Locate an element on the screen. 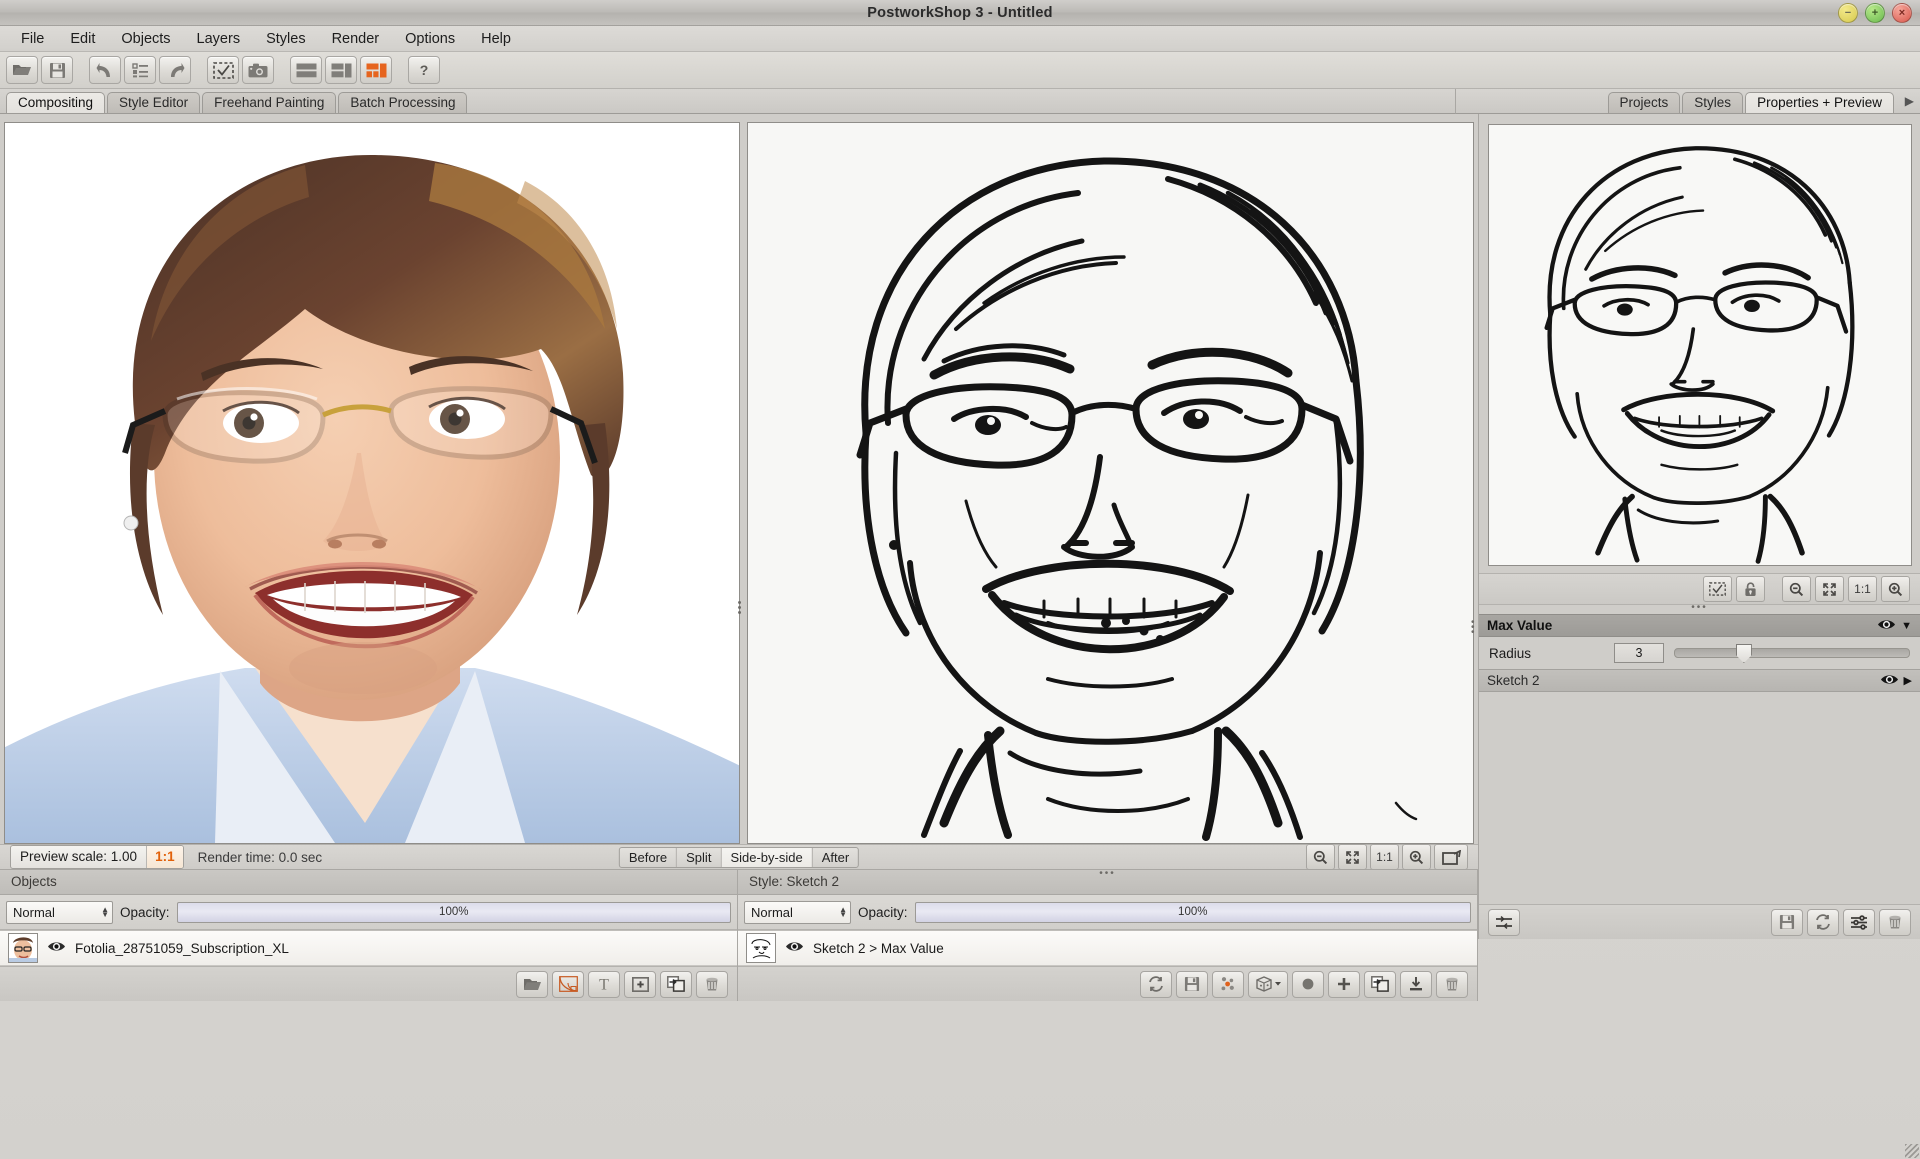 Image resolution: width=1920 pixels, height=1159 pixels. section-header-max-value: Max Value ▼ is located at coordinates (1699, 625).